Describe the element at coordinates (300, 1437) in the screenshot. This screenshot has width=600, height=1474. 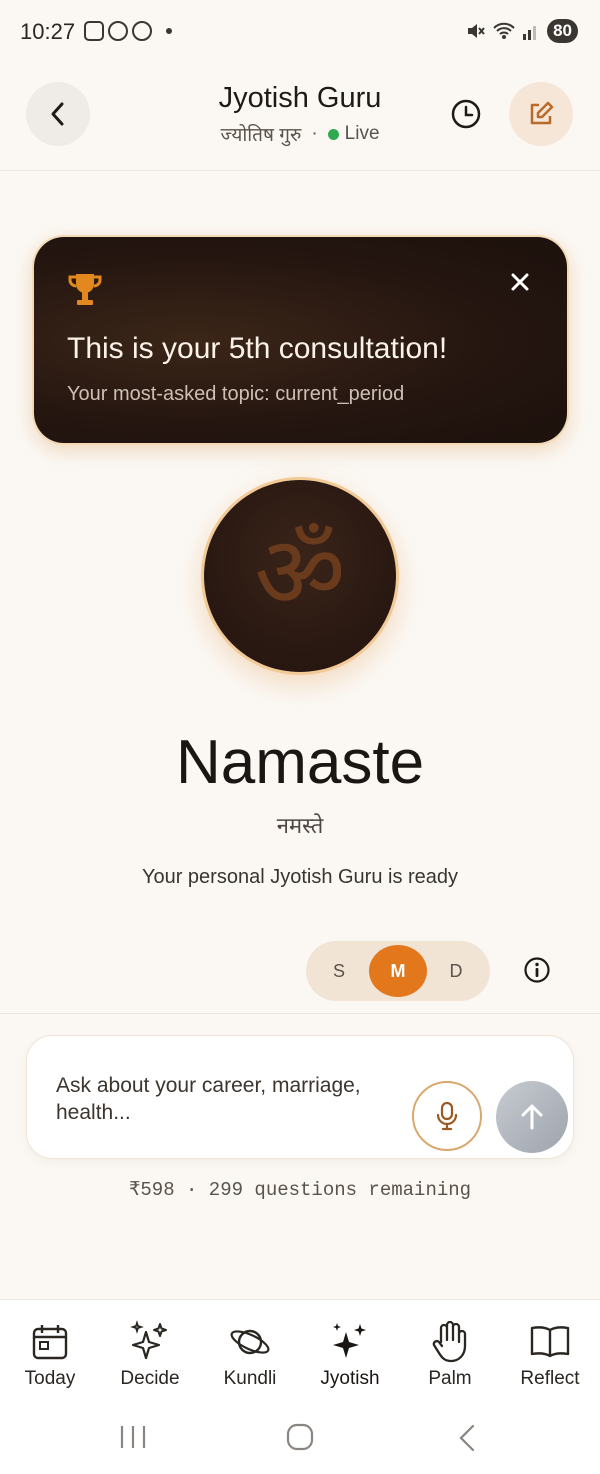
I see `home-icon` at that location.